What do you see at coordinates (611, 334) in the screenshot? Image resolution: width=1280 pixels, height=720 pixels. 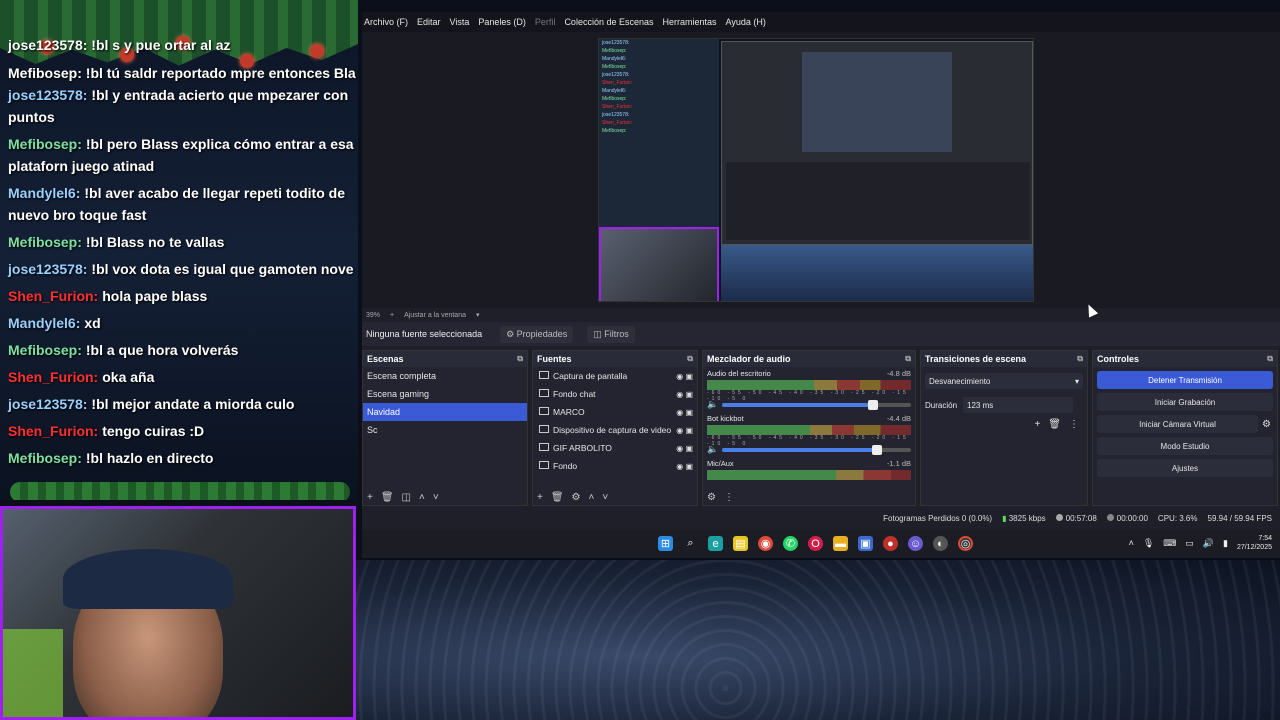 I see `filters-button: ◫ Filtros` at bounding box center [611, 334].